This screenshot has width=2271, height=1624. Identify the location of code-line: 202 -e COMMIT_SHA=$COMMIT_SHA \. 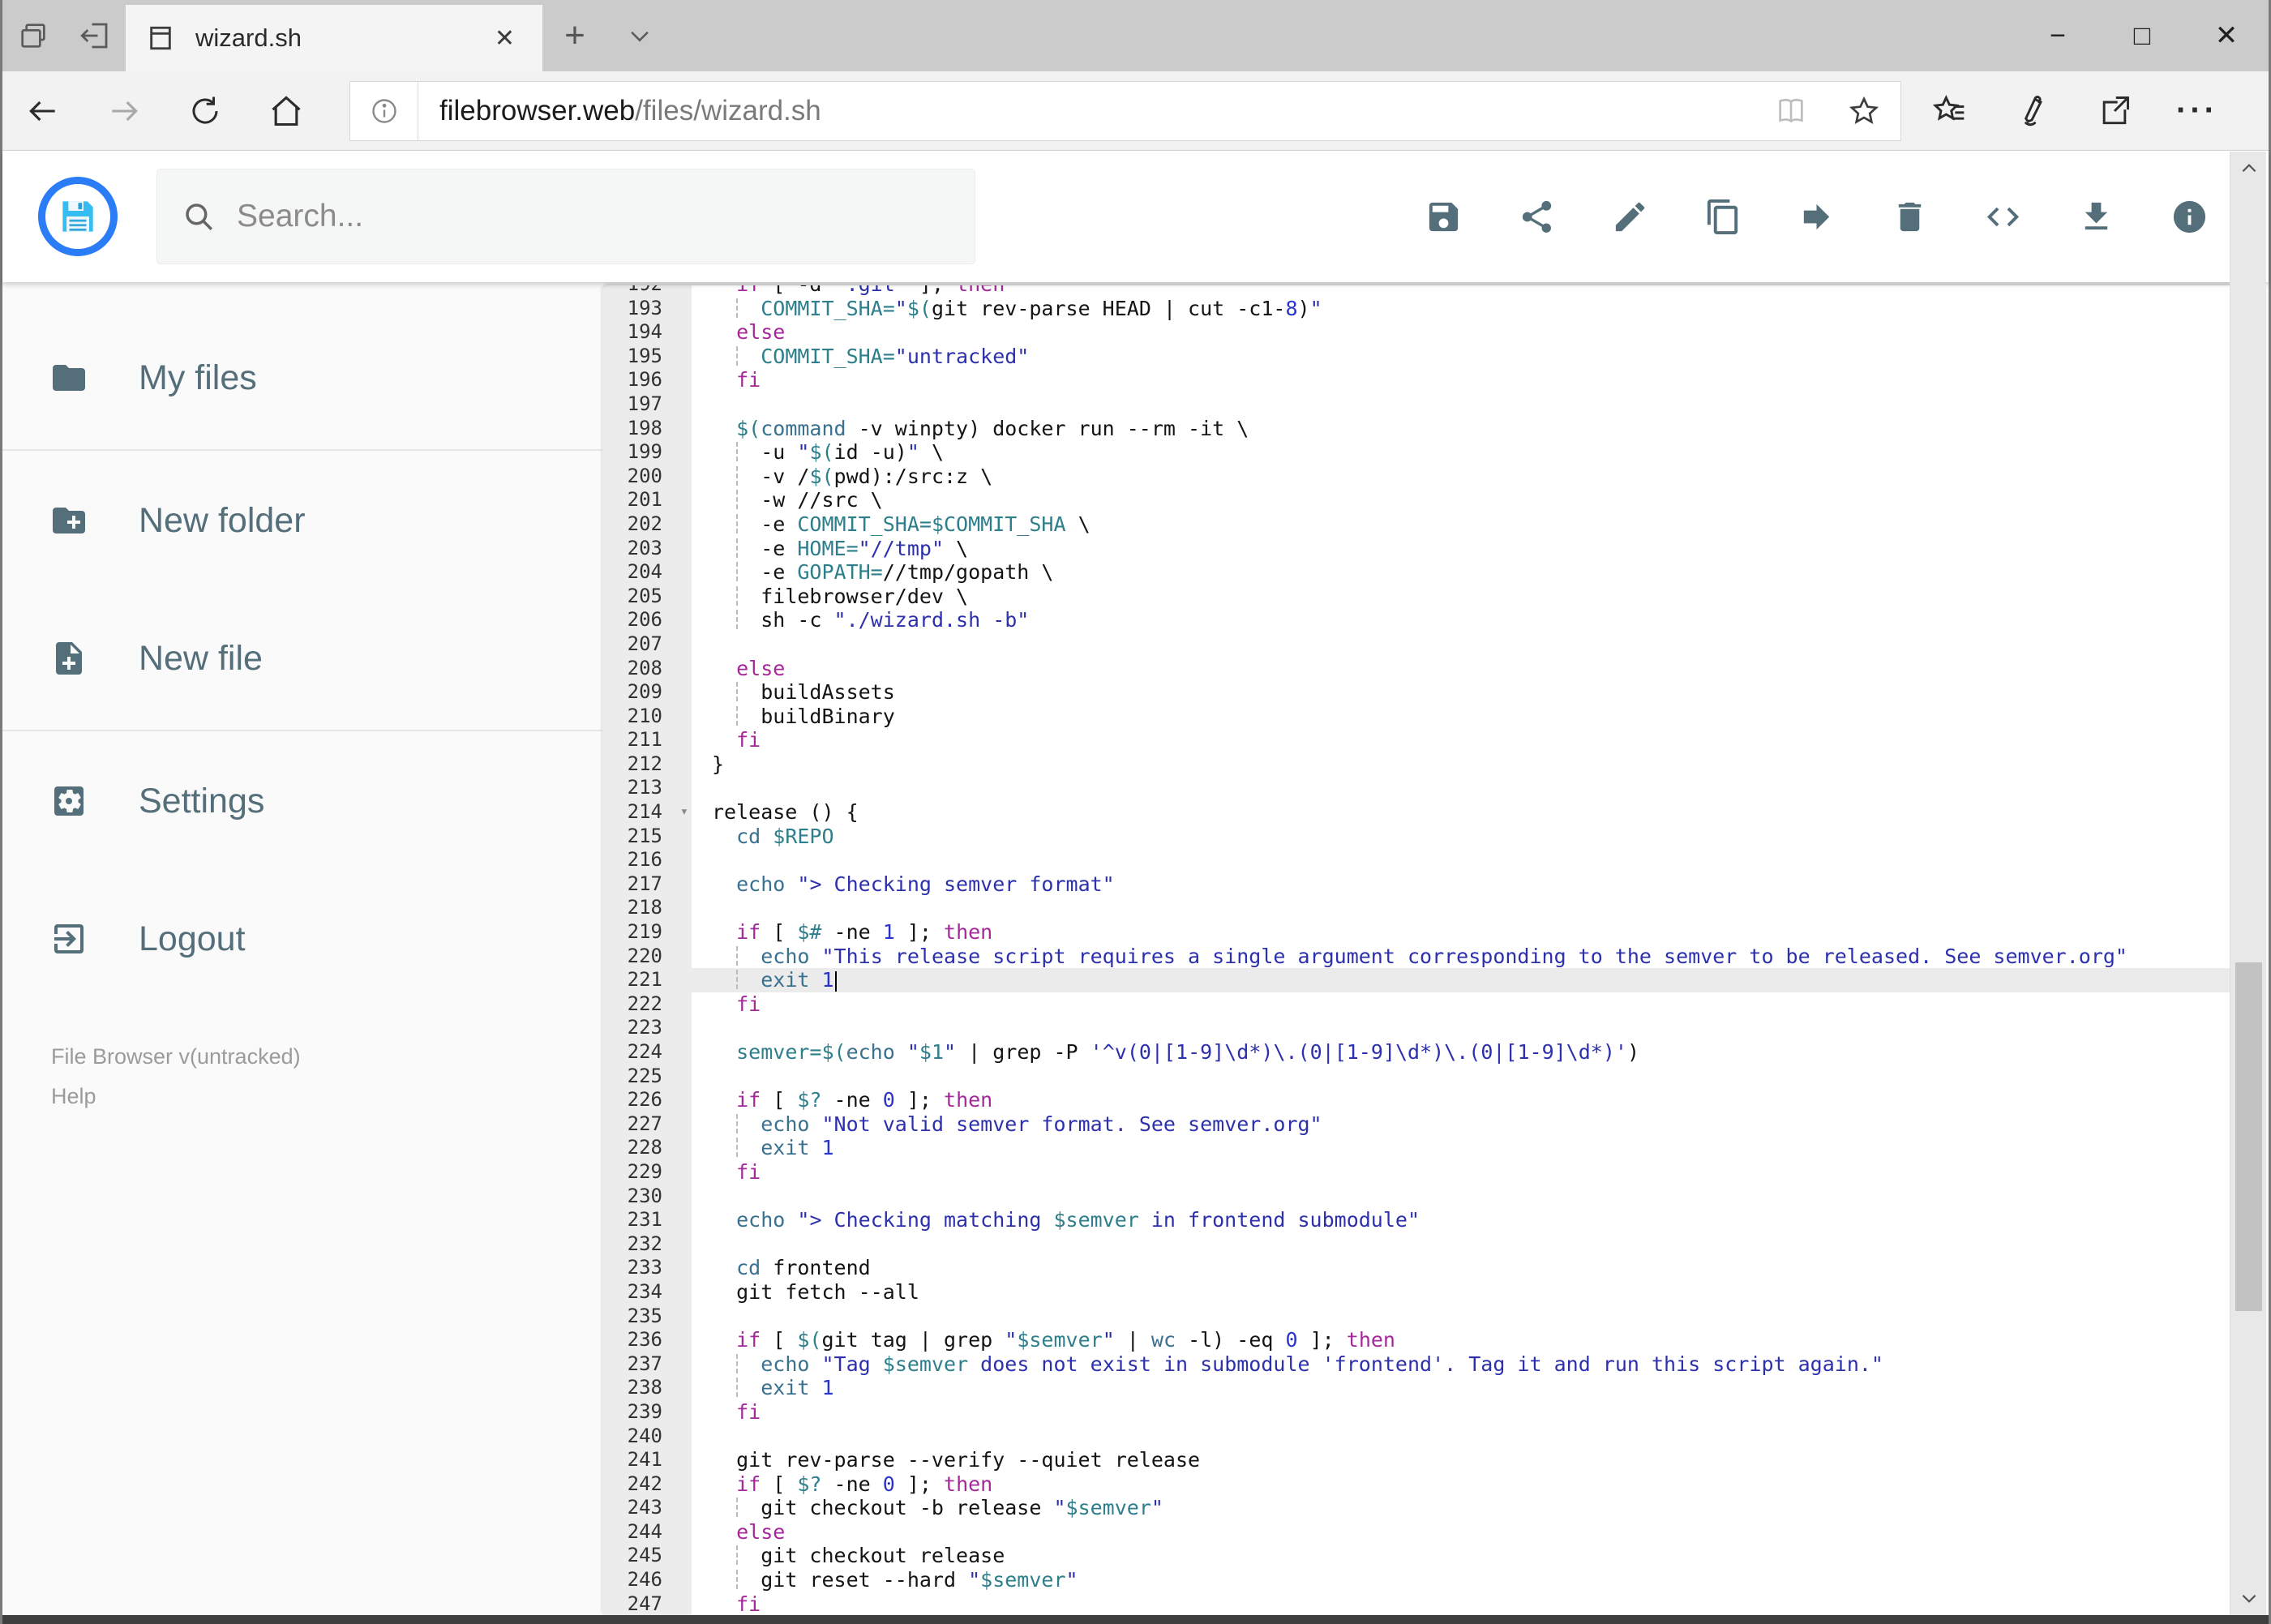
(1417, 524).